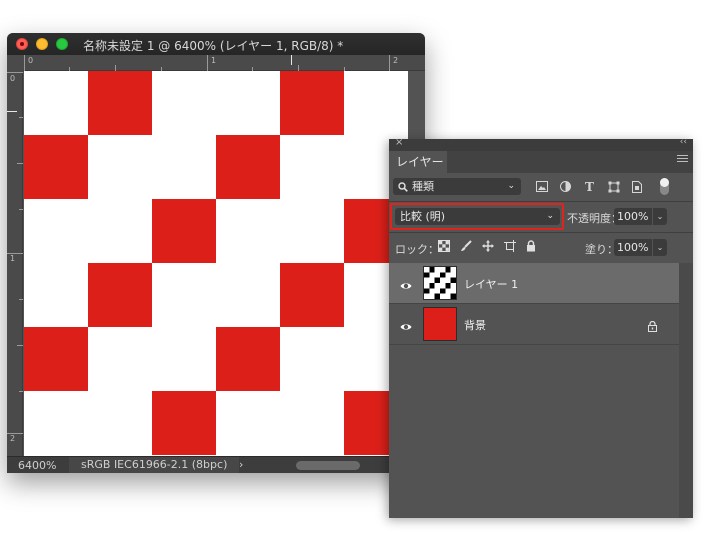  Describe the element at coordinates (534, 283) in the screenshot. I see `layer-row-layer-1: レイヤー 1` at that location.